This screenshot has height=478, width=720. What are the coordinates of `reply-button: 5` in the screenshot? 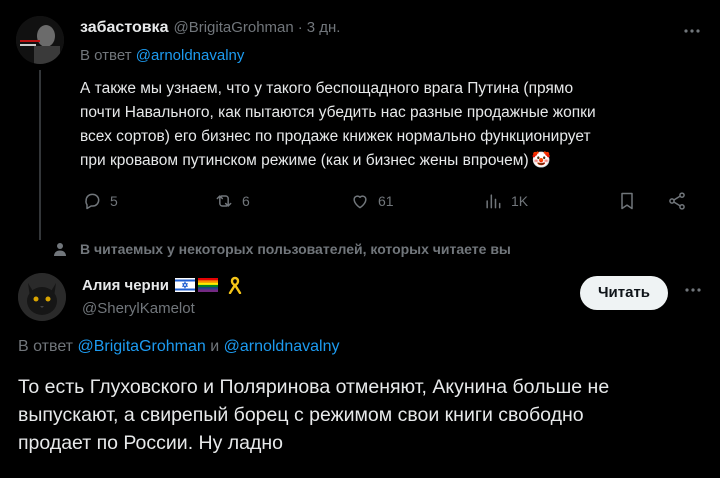 It's located at (100, 201).